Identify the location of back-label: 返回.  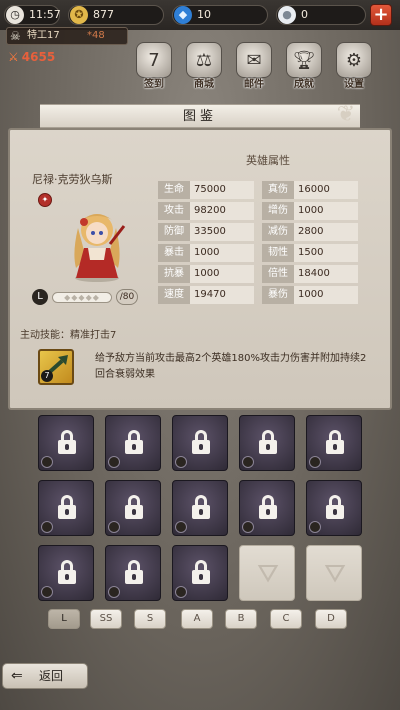
(51, 676).